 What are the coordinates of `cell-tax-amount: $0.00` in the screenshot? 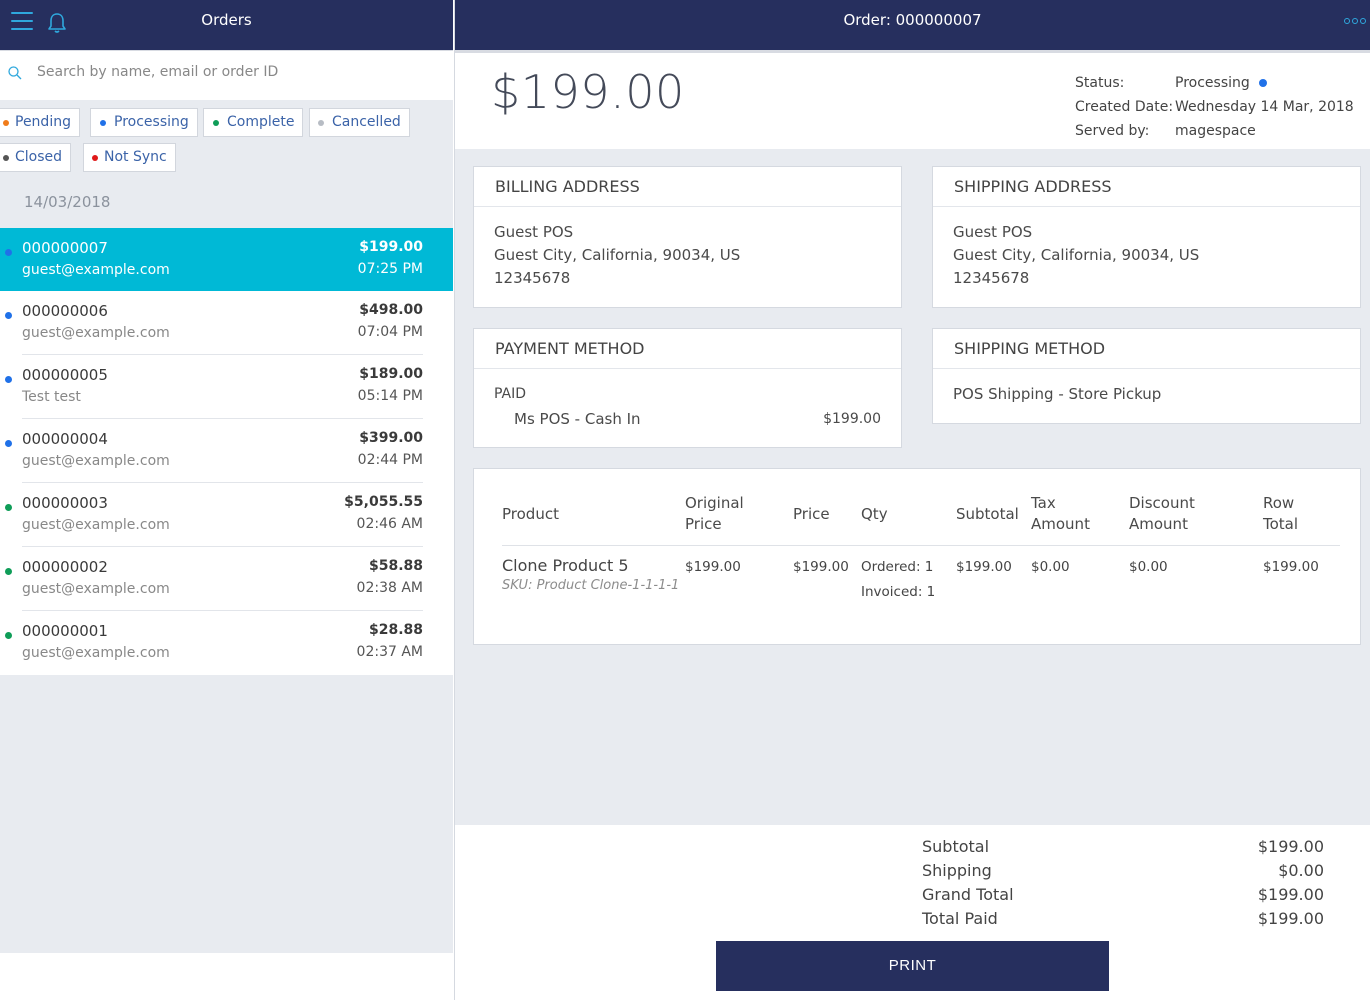 It's located at (1050, 567).